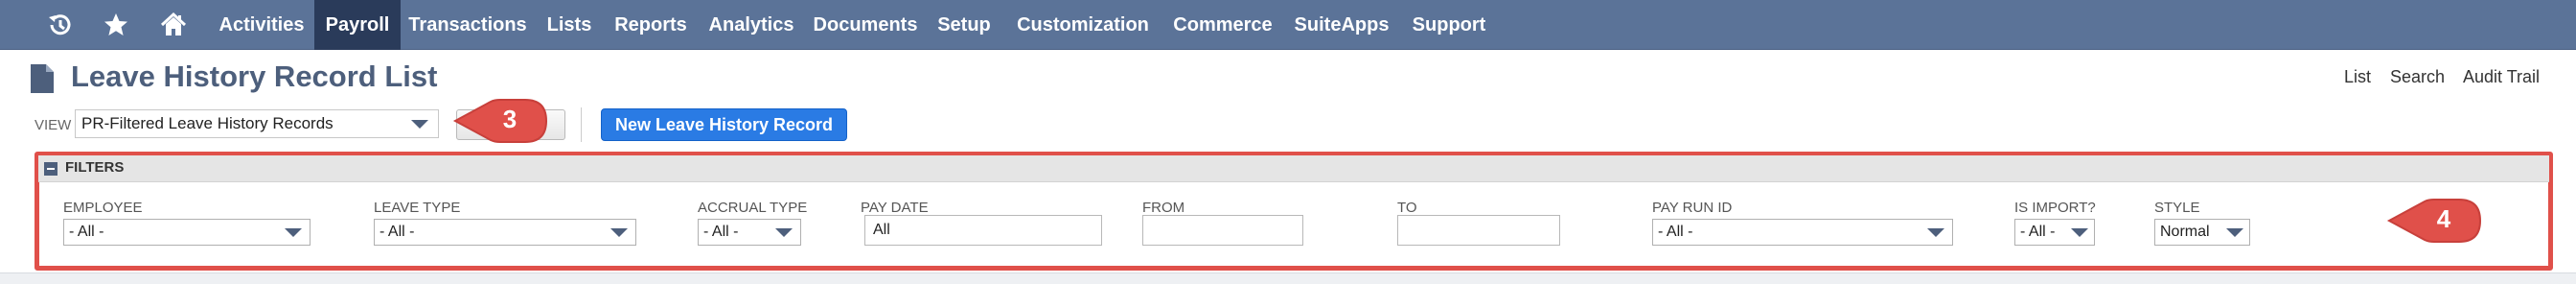  I want to click on nav-item-analytics: Analytics, so click(751, 25).